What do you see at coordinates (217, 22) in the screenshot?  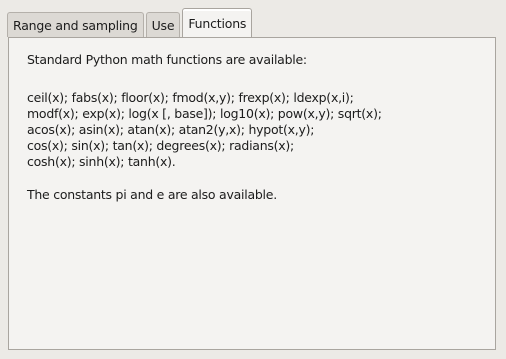 I see `tab-functions: Functions` at bounding box center [217, 22].